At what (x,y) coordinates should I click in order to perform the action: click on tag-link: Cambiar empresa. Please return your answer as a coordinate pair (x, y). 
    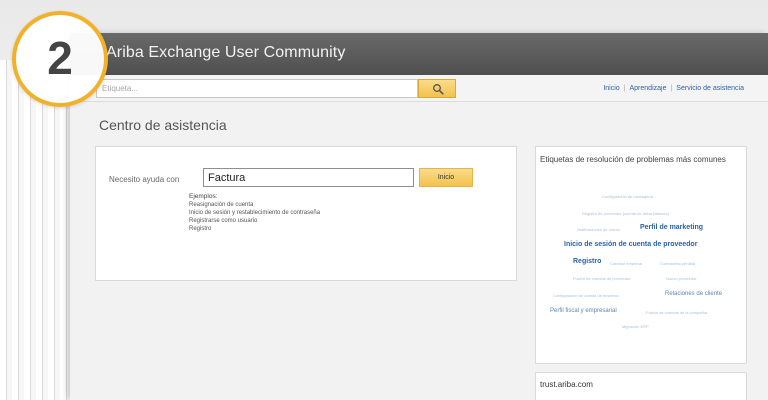
    Looking at the image, I should click on (626, 263).